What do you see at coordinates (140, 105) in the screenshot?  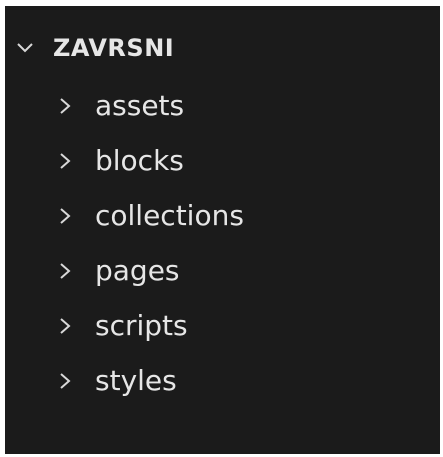 I see `folder-label: assets` at bounding box center [140, 105].